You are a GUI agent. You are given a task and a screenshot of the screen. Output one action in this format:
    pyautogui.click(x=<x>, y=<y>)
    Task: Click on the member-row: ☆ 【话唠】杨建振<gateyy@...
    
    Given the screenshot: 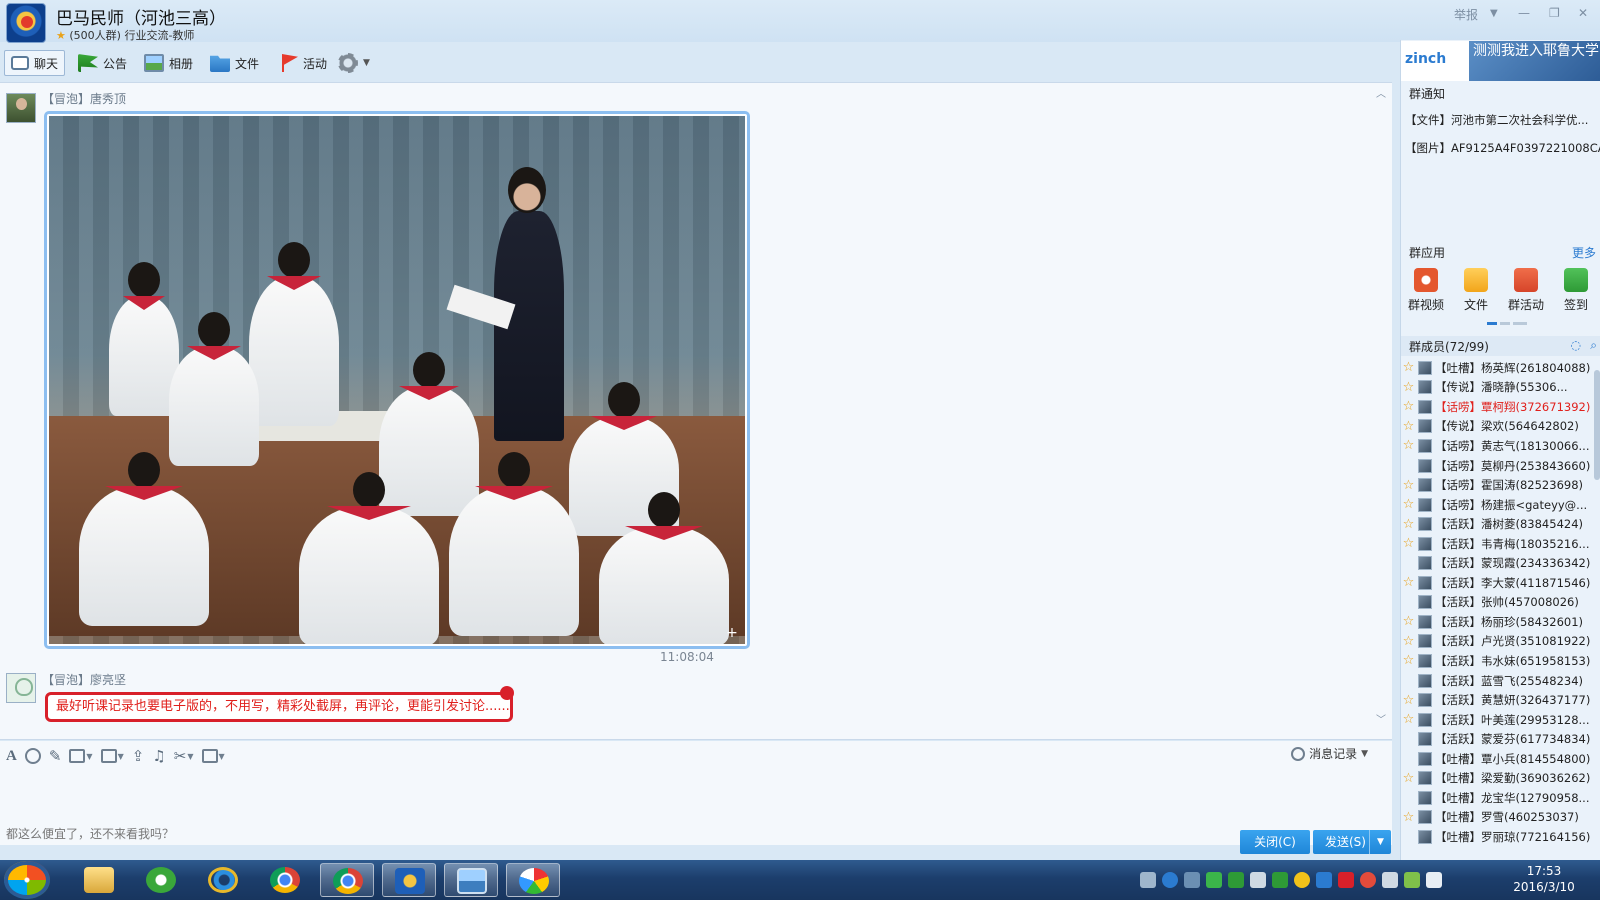 What is the action you would take?
    pyautogui.click(x=1497, y=505)
    